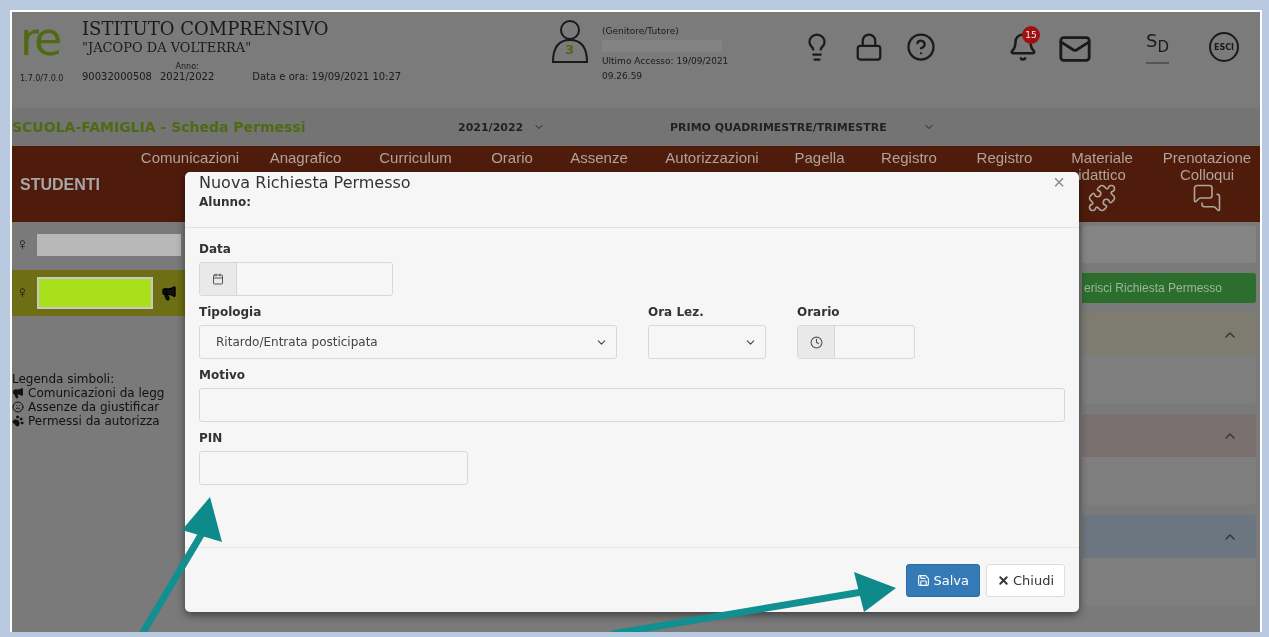 Image resolution: width=1269 pixels, height=637 pixels. I want to click on notification-badge: 15, so click(1031, 35).